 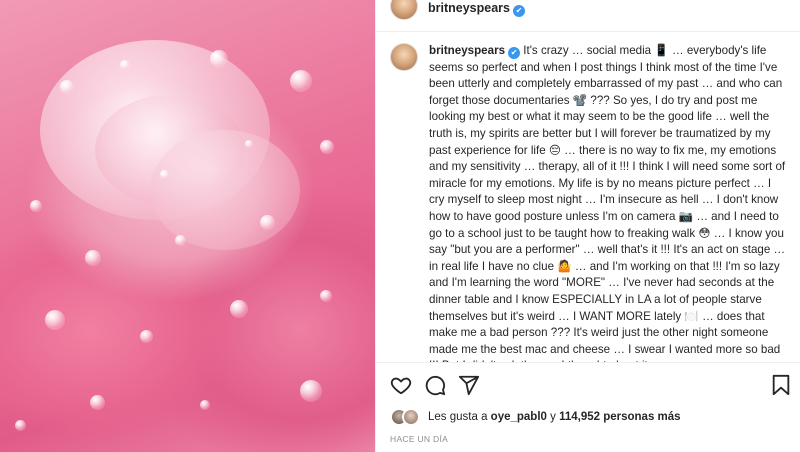 I want to click on likers-avatars, so click(x=407, y=417).